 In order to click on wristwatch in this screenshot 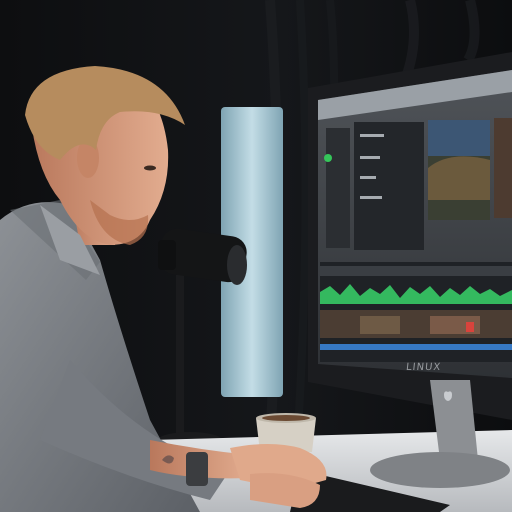, I will do `click(197, 469)`.